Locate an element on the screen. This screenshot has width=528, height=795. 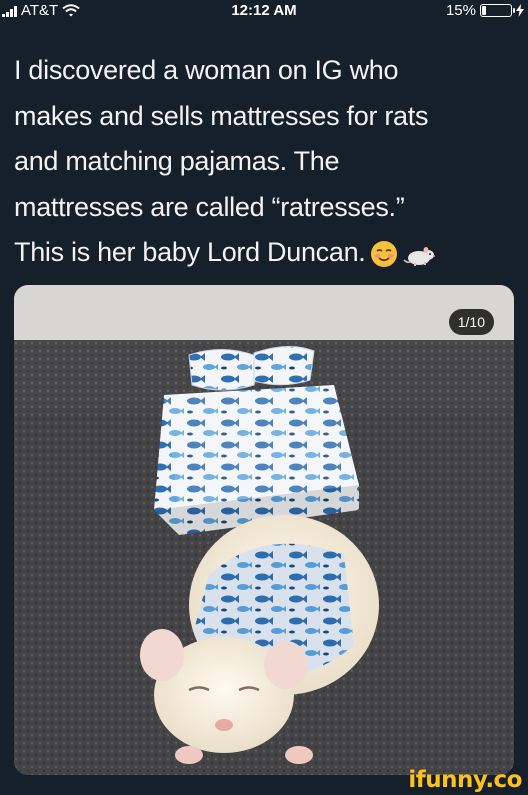
battery-icon is located at coordinates (497, 10).